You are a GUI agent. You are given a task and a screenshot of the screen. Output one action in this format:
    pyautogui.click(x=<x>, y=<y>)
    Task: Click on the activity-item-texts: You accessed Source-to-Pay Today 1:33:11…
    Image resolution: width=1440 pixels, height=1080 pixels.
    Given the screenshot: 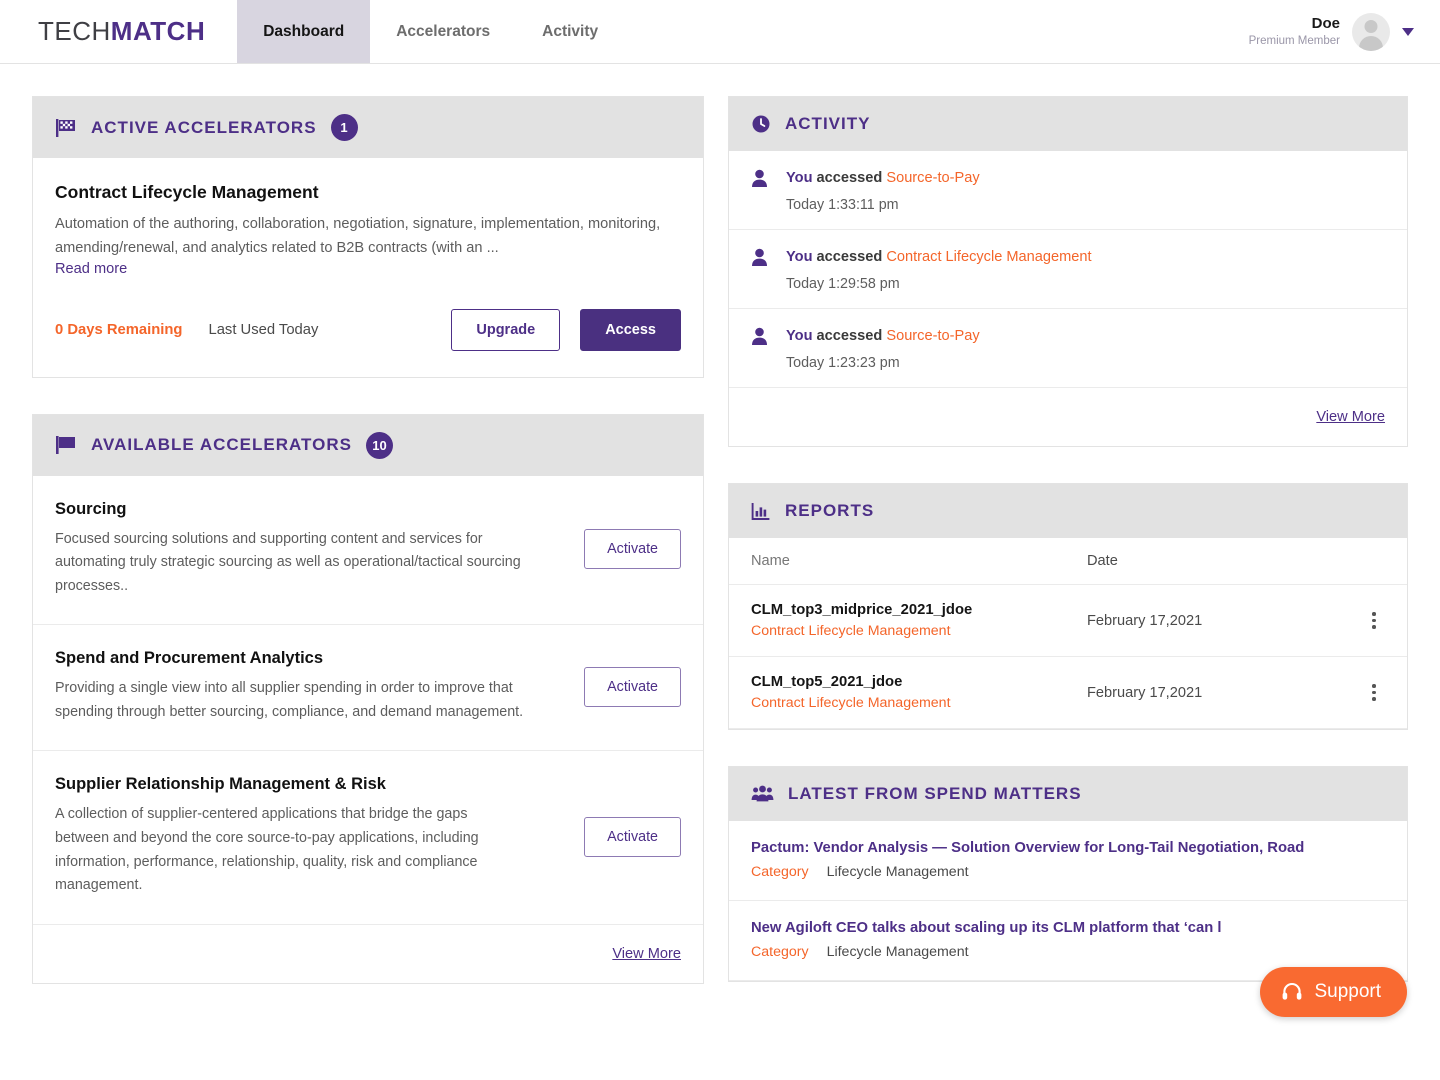 What is the action you would take?
    pyautogui.click(x=883, y=191)
    